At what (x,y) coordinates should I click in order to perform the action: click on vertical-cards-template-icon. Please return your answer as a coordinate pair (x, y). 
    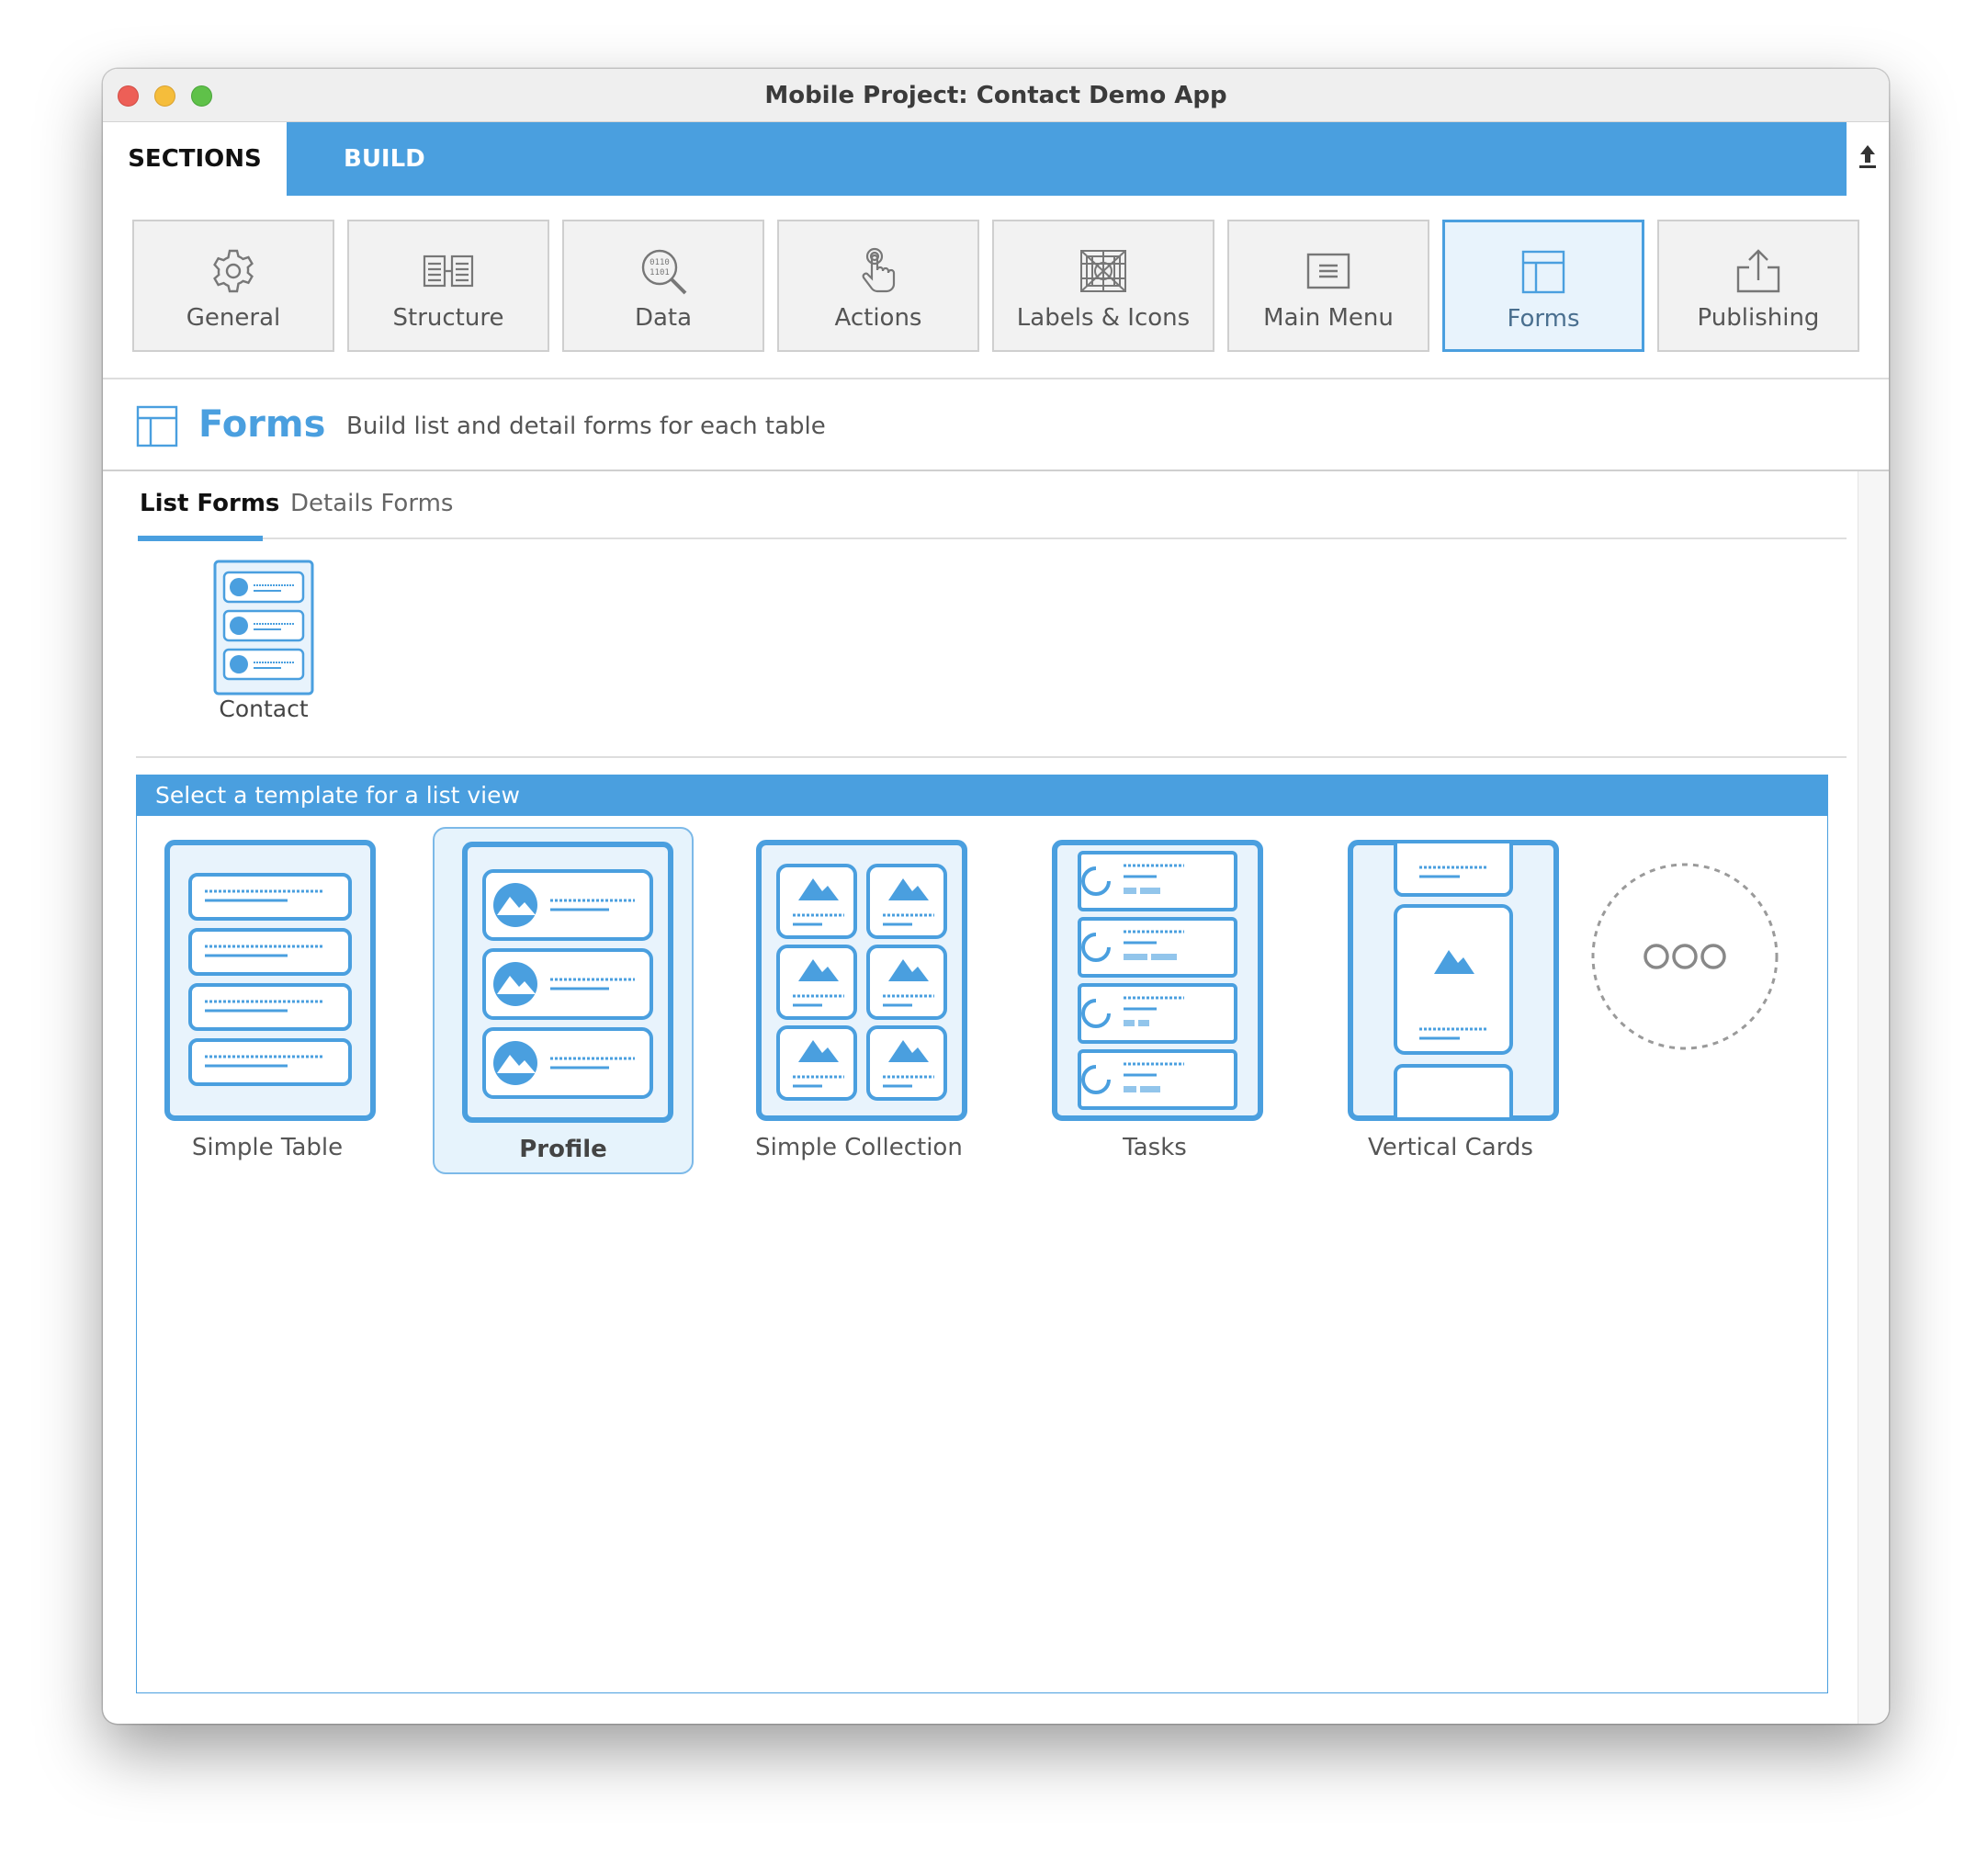
    Looking at the image, I should click on (1453, 981).